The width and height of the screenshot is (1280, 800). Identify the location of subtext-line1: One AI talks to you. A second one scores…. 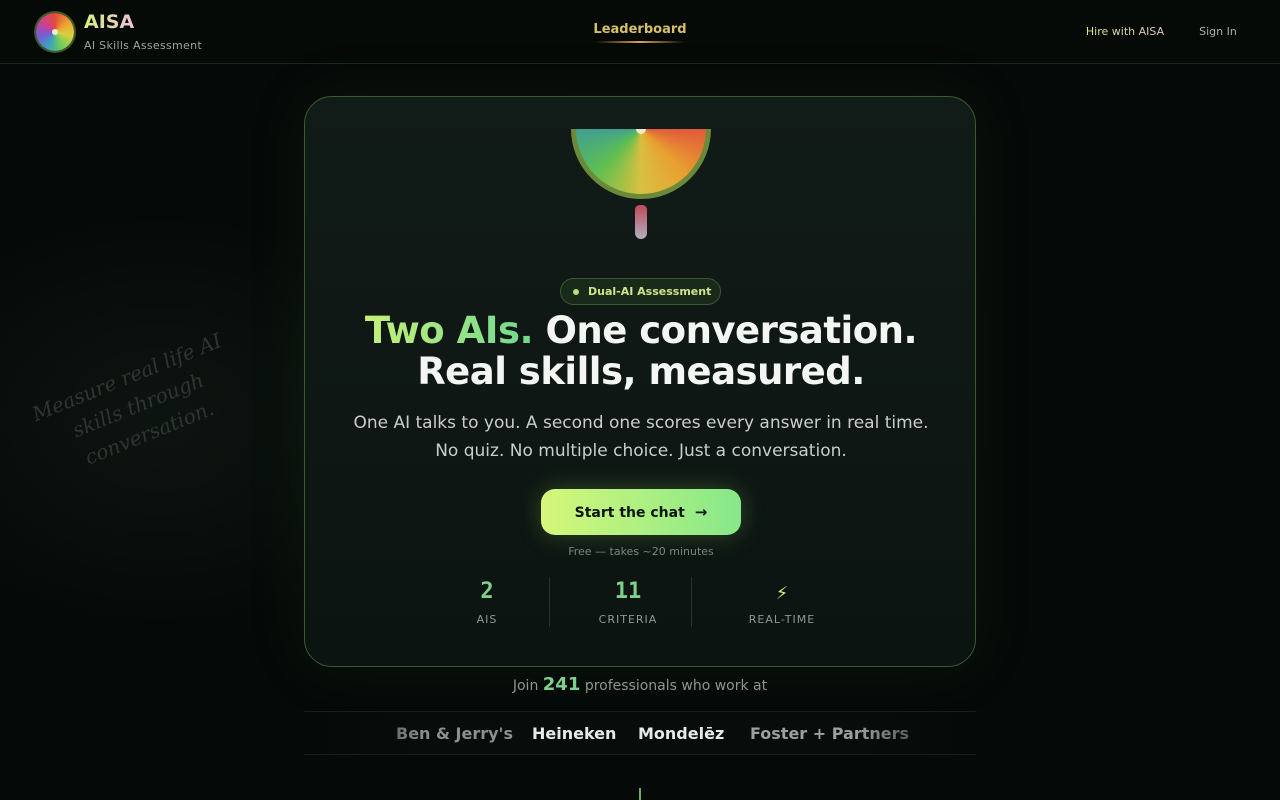
(641, 423).